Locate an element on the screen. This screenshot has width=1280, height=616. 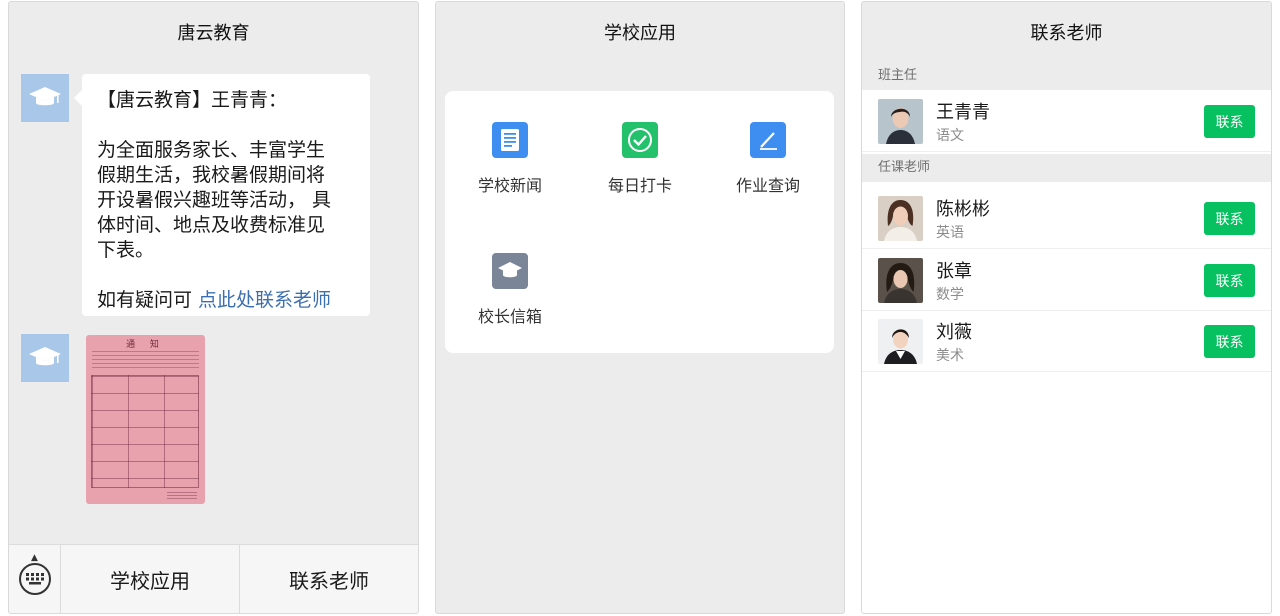
notice-text-lines is located at coordinates (145, 361).